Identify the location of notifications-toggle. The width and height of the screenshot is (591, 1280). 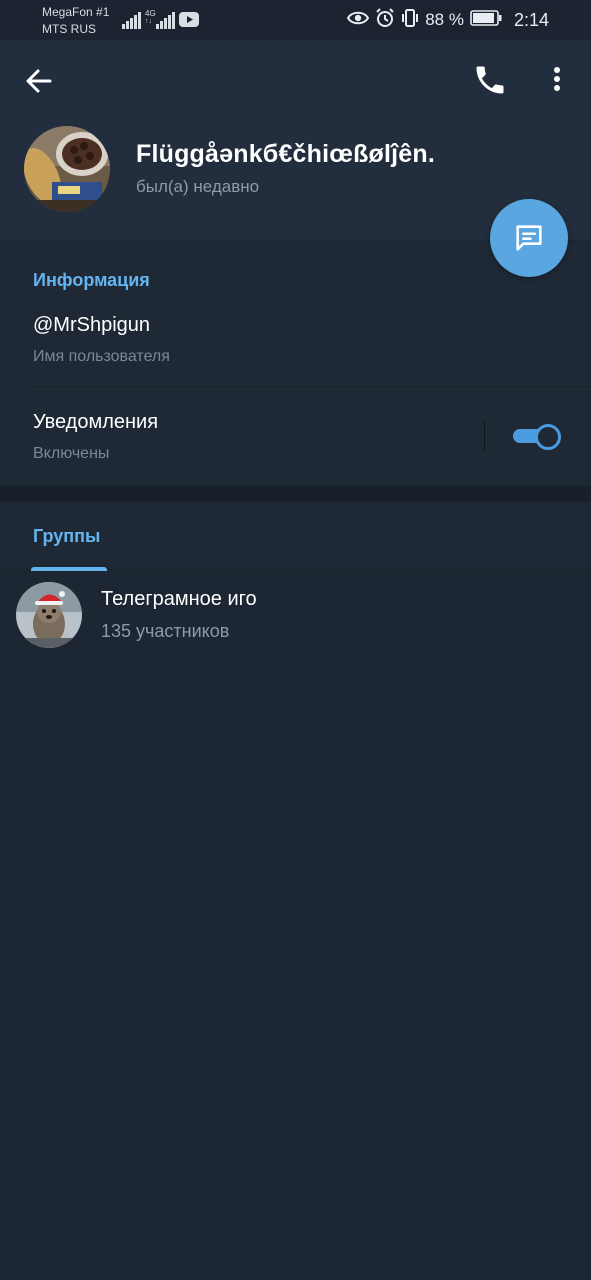
(537, 437).